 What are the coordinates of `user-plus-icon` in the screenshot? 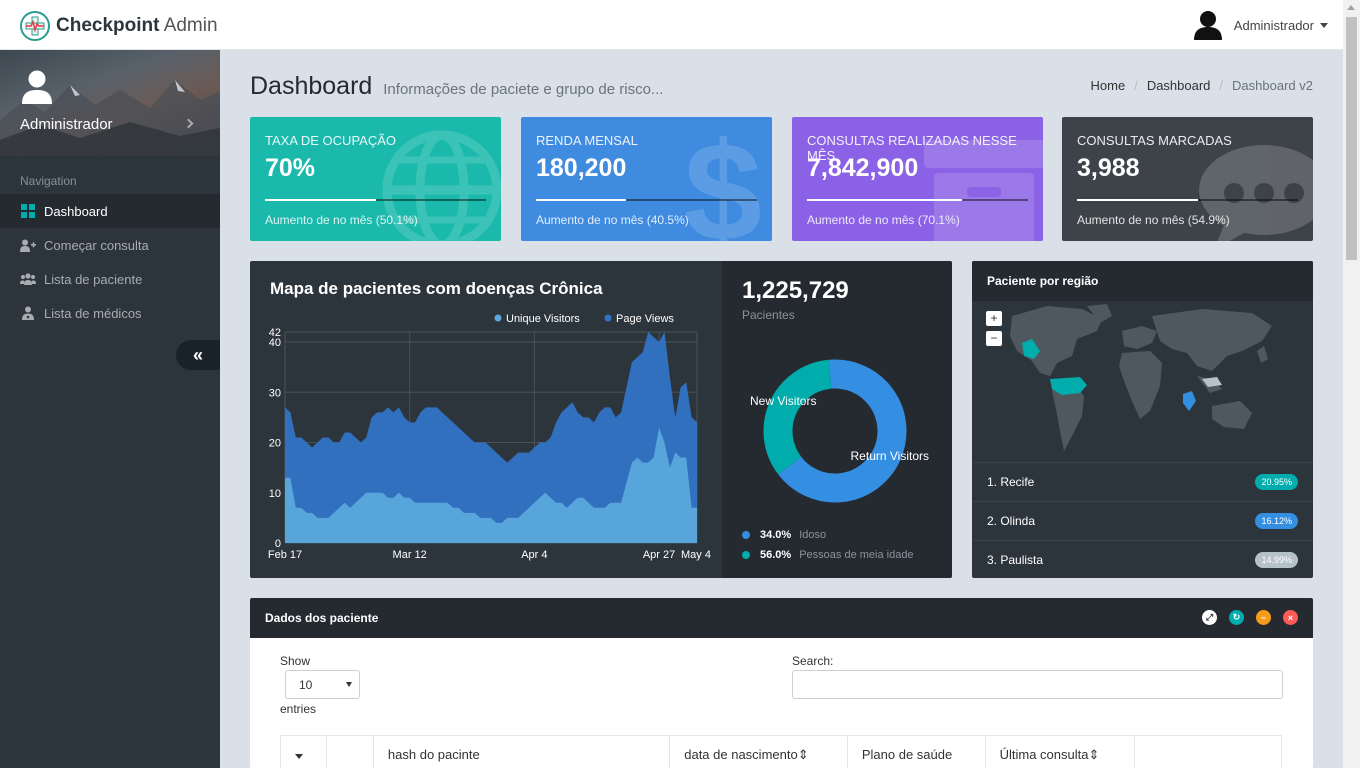 It's located at (28, 245).